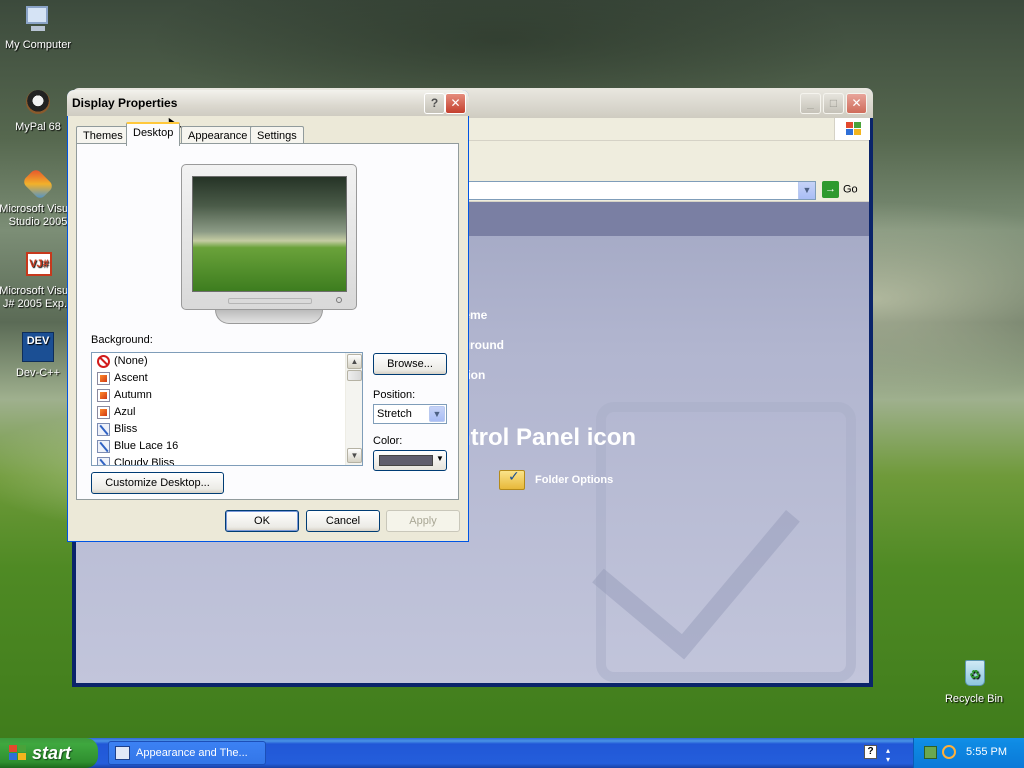 The image size is (1024, 768). Describe the element at coordinates (641, 190) in the screenshot. I see `address-input: ▼` at that location.